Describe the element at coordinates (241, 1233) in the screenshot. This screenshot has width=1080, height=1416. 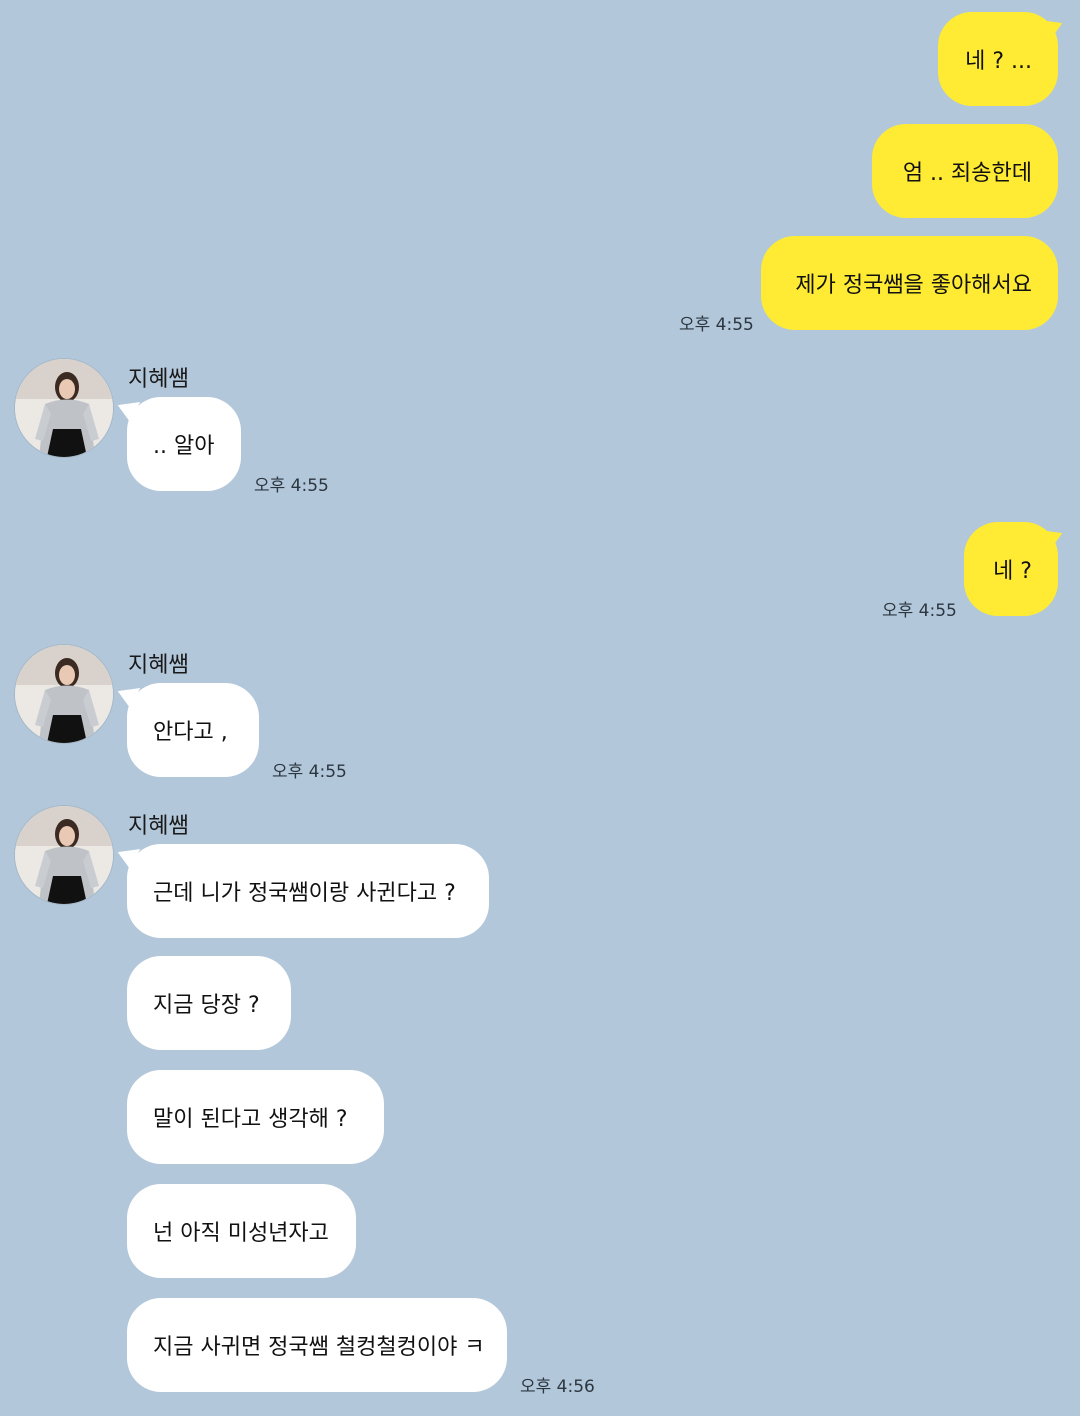
I see `message-text: 넌 아직 미성년자고` at that location.